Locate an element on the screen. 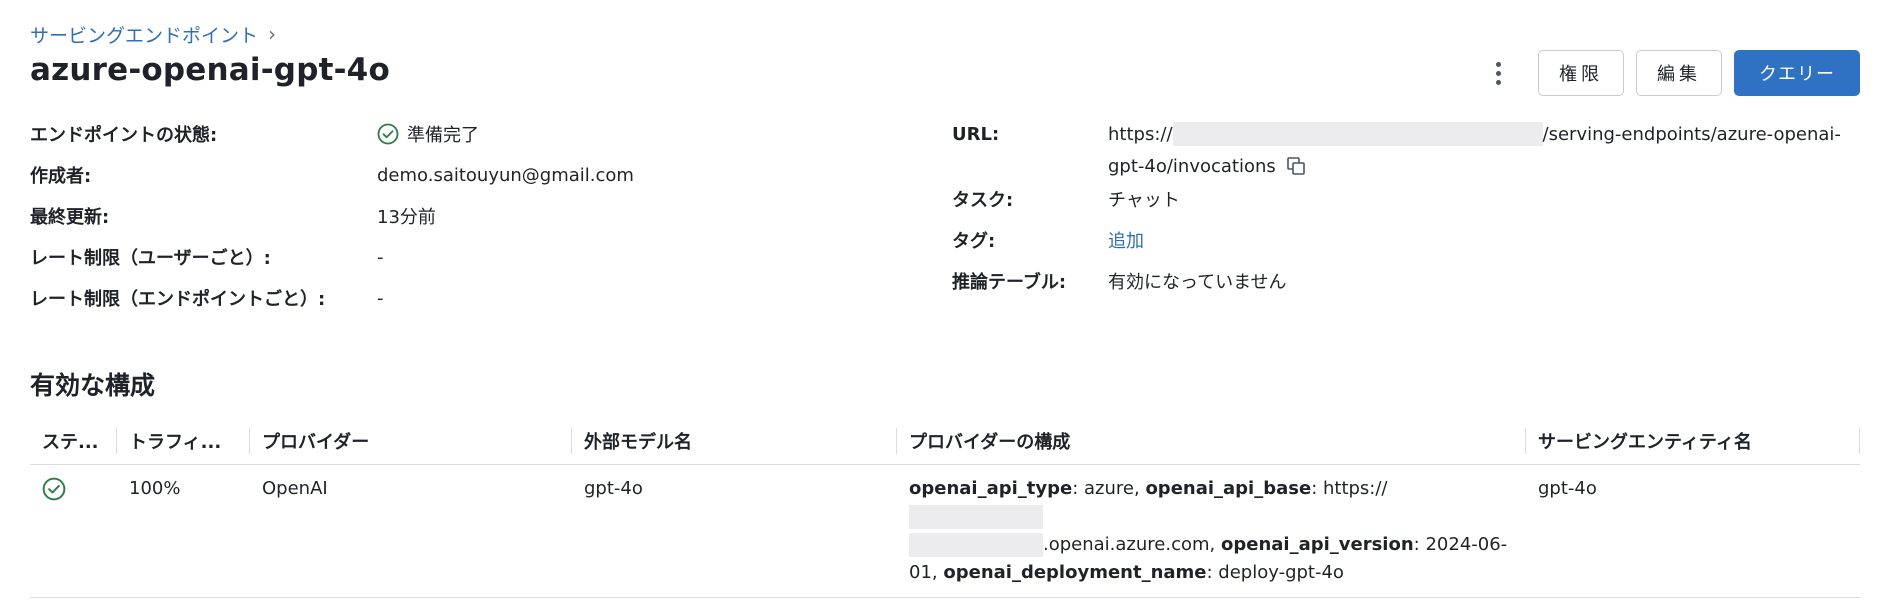  header-actions: 権限 編集 クエリー is located at coordinates (1672, 73).